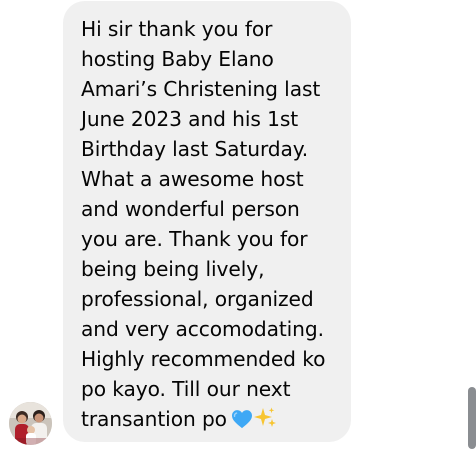  What do you see at coordinates (472, 418) in the screenshot?
I see `scrollbar-thumb` at bounding box center [472, 418].